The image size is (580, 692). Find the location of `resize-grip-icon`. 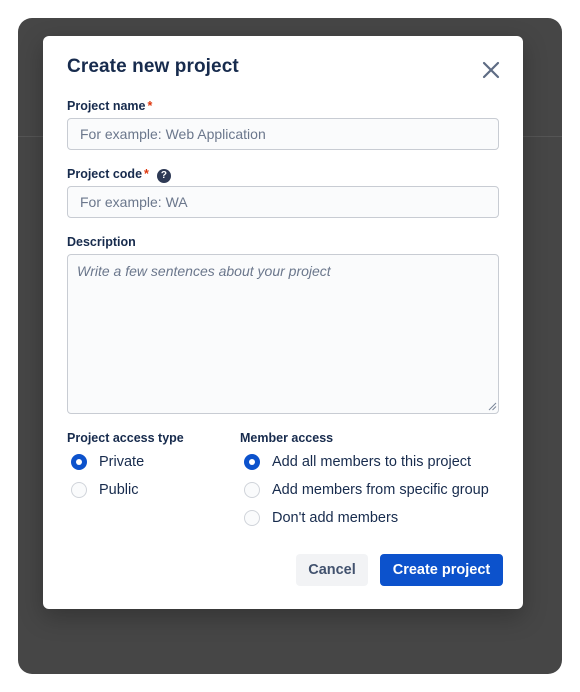

resize-grip-icon is located at coordinates (492, 406).